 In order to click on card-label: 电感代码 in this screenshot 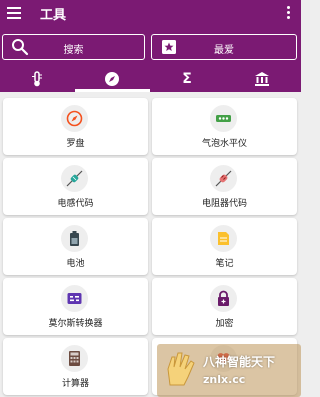, I will do `click(75, 204)`.